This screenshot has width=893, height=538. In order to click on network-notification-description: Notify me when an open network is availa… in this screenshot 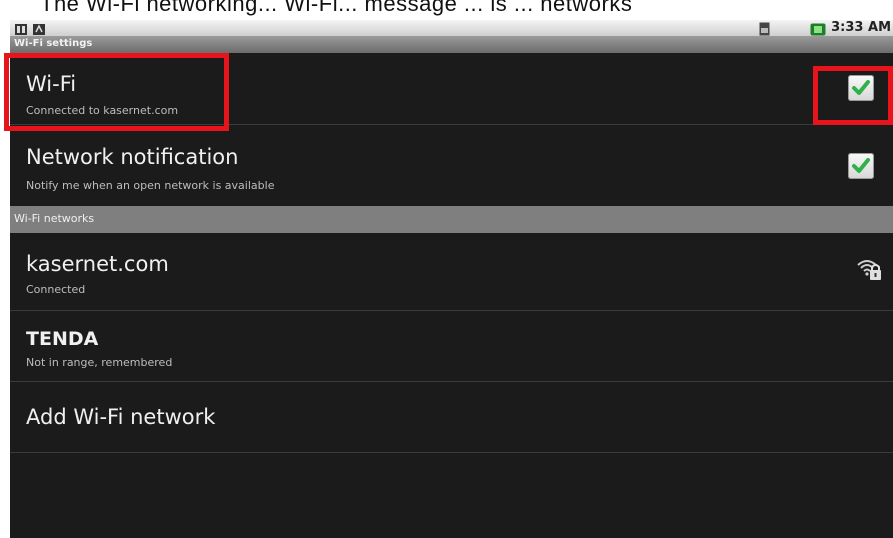, I will do `click(150, 185)`.